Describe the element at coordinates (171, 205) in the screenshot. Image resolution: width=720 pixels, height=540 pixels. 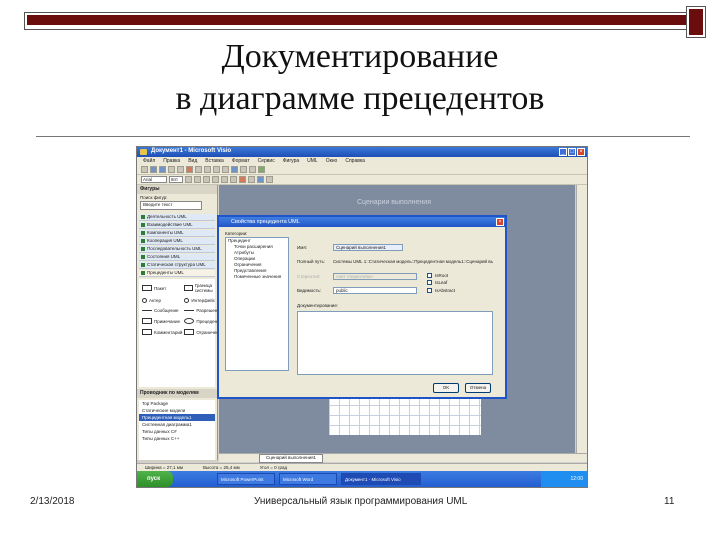
I see `shape-search-input: Введите текст` at that location.